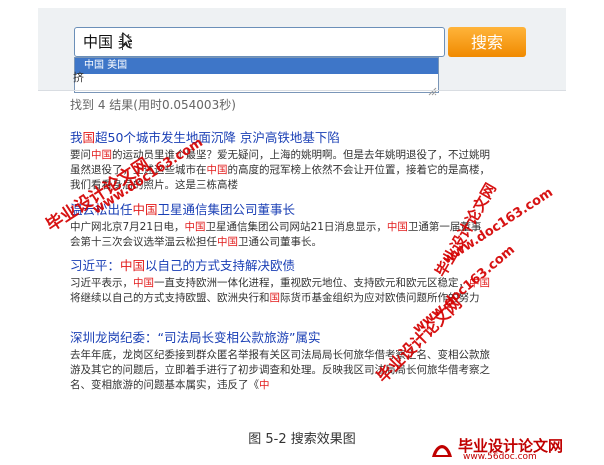 This screenshot has height=465, width=604. Describe the element at coordinates (515, 449) in the screenshot. I see `footer-logo: 毕业设计论文网 www.56doc.com` at that location.